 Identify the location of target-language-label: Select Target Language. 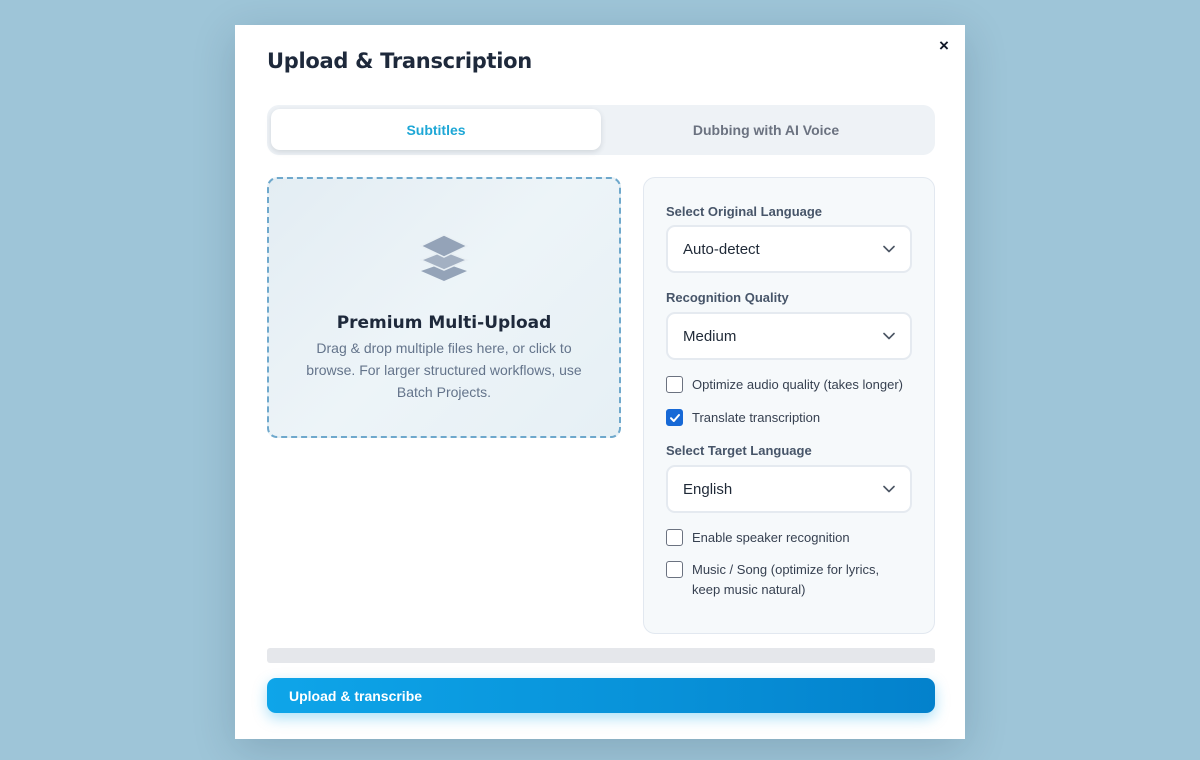
(739, 450).